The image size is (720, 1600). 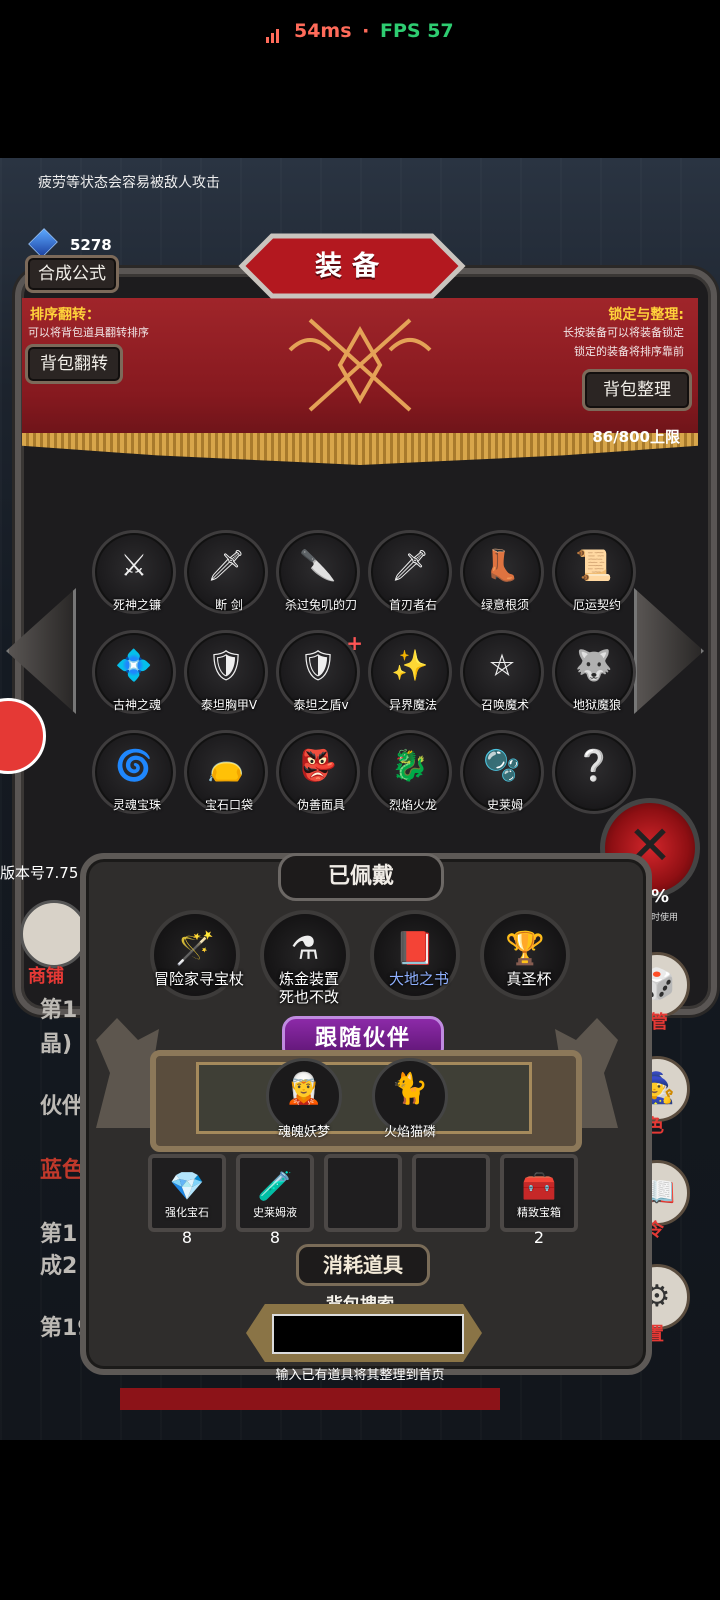 What do you see at coordinates (65, 315) in the screenshot?
I see `sort-title: 排序翻转：` at bounding box center [65, 315].